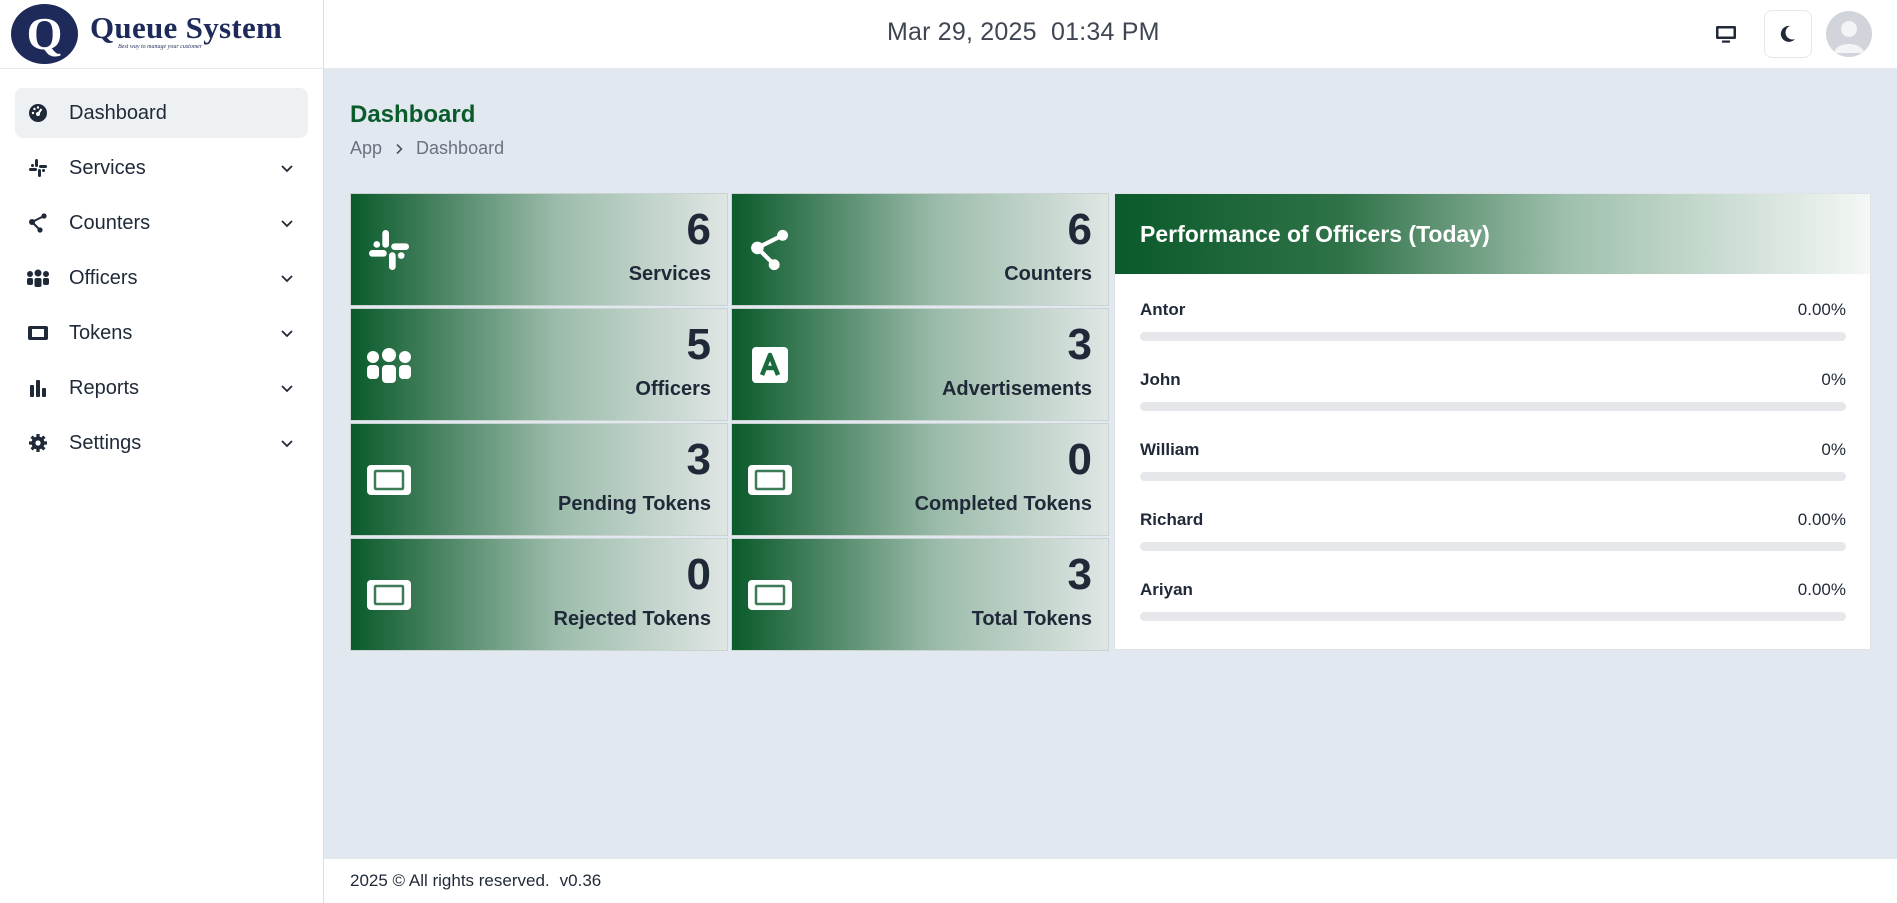 Image resolution: width=1897 pixels, height=903 pixels. What do you see at coordinates (634, 504) in the screenshot?
I see `stat-label: Pending Tokens` at bounding box center [634, 504].